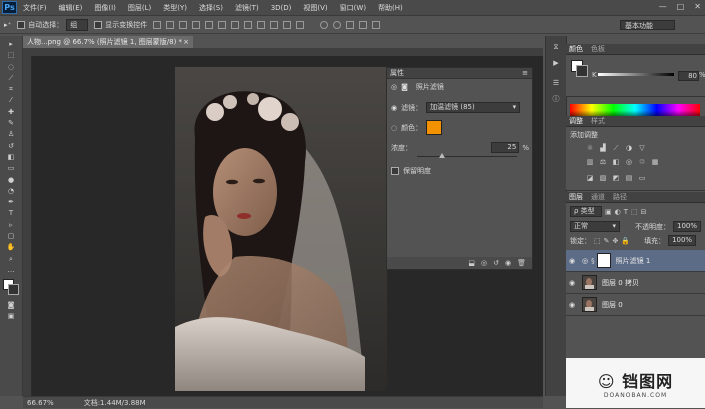 This screenshot has height=409, width=705. What do you see at coordinates (627, 212) in the screenshot?
I see `filter-icons: ▣◐T⬚⊟` at bounding box center [627, 212].